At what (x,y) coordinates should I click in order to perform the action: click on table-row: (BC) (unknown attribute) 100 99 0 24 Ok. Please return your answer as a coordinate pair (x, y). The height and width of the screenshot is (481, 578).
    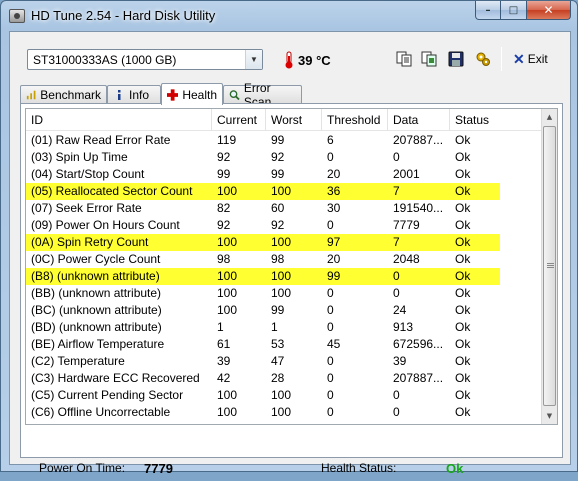
    Looking at the image, I should click on (285, 310).